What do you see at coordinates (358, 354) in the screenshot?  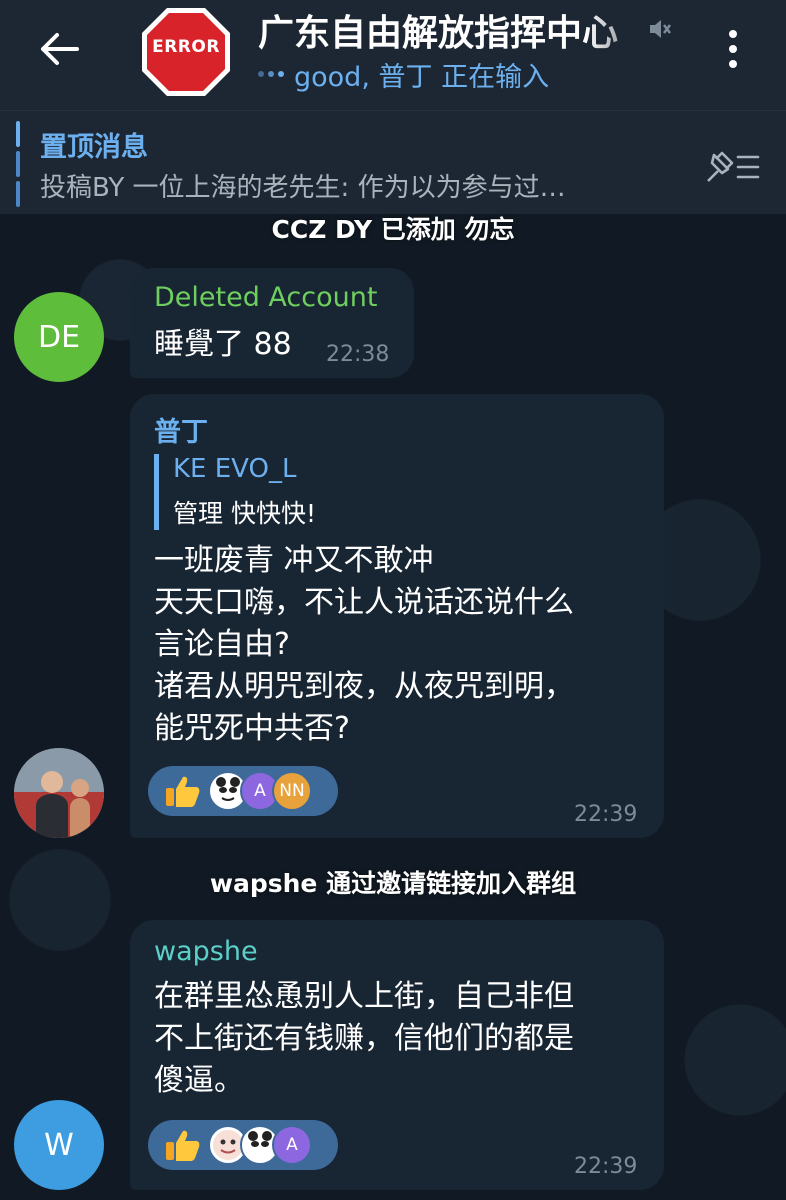 I see `message-time: 22:38` at bounding box center [358, 354].